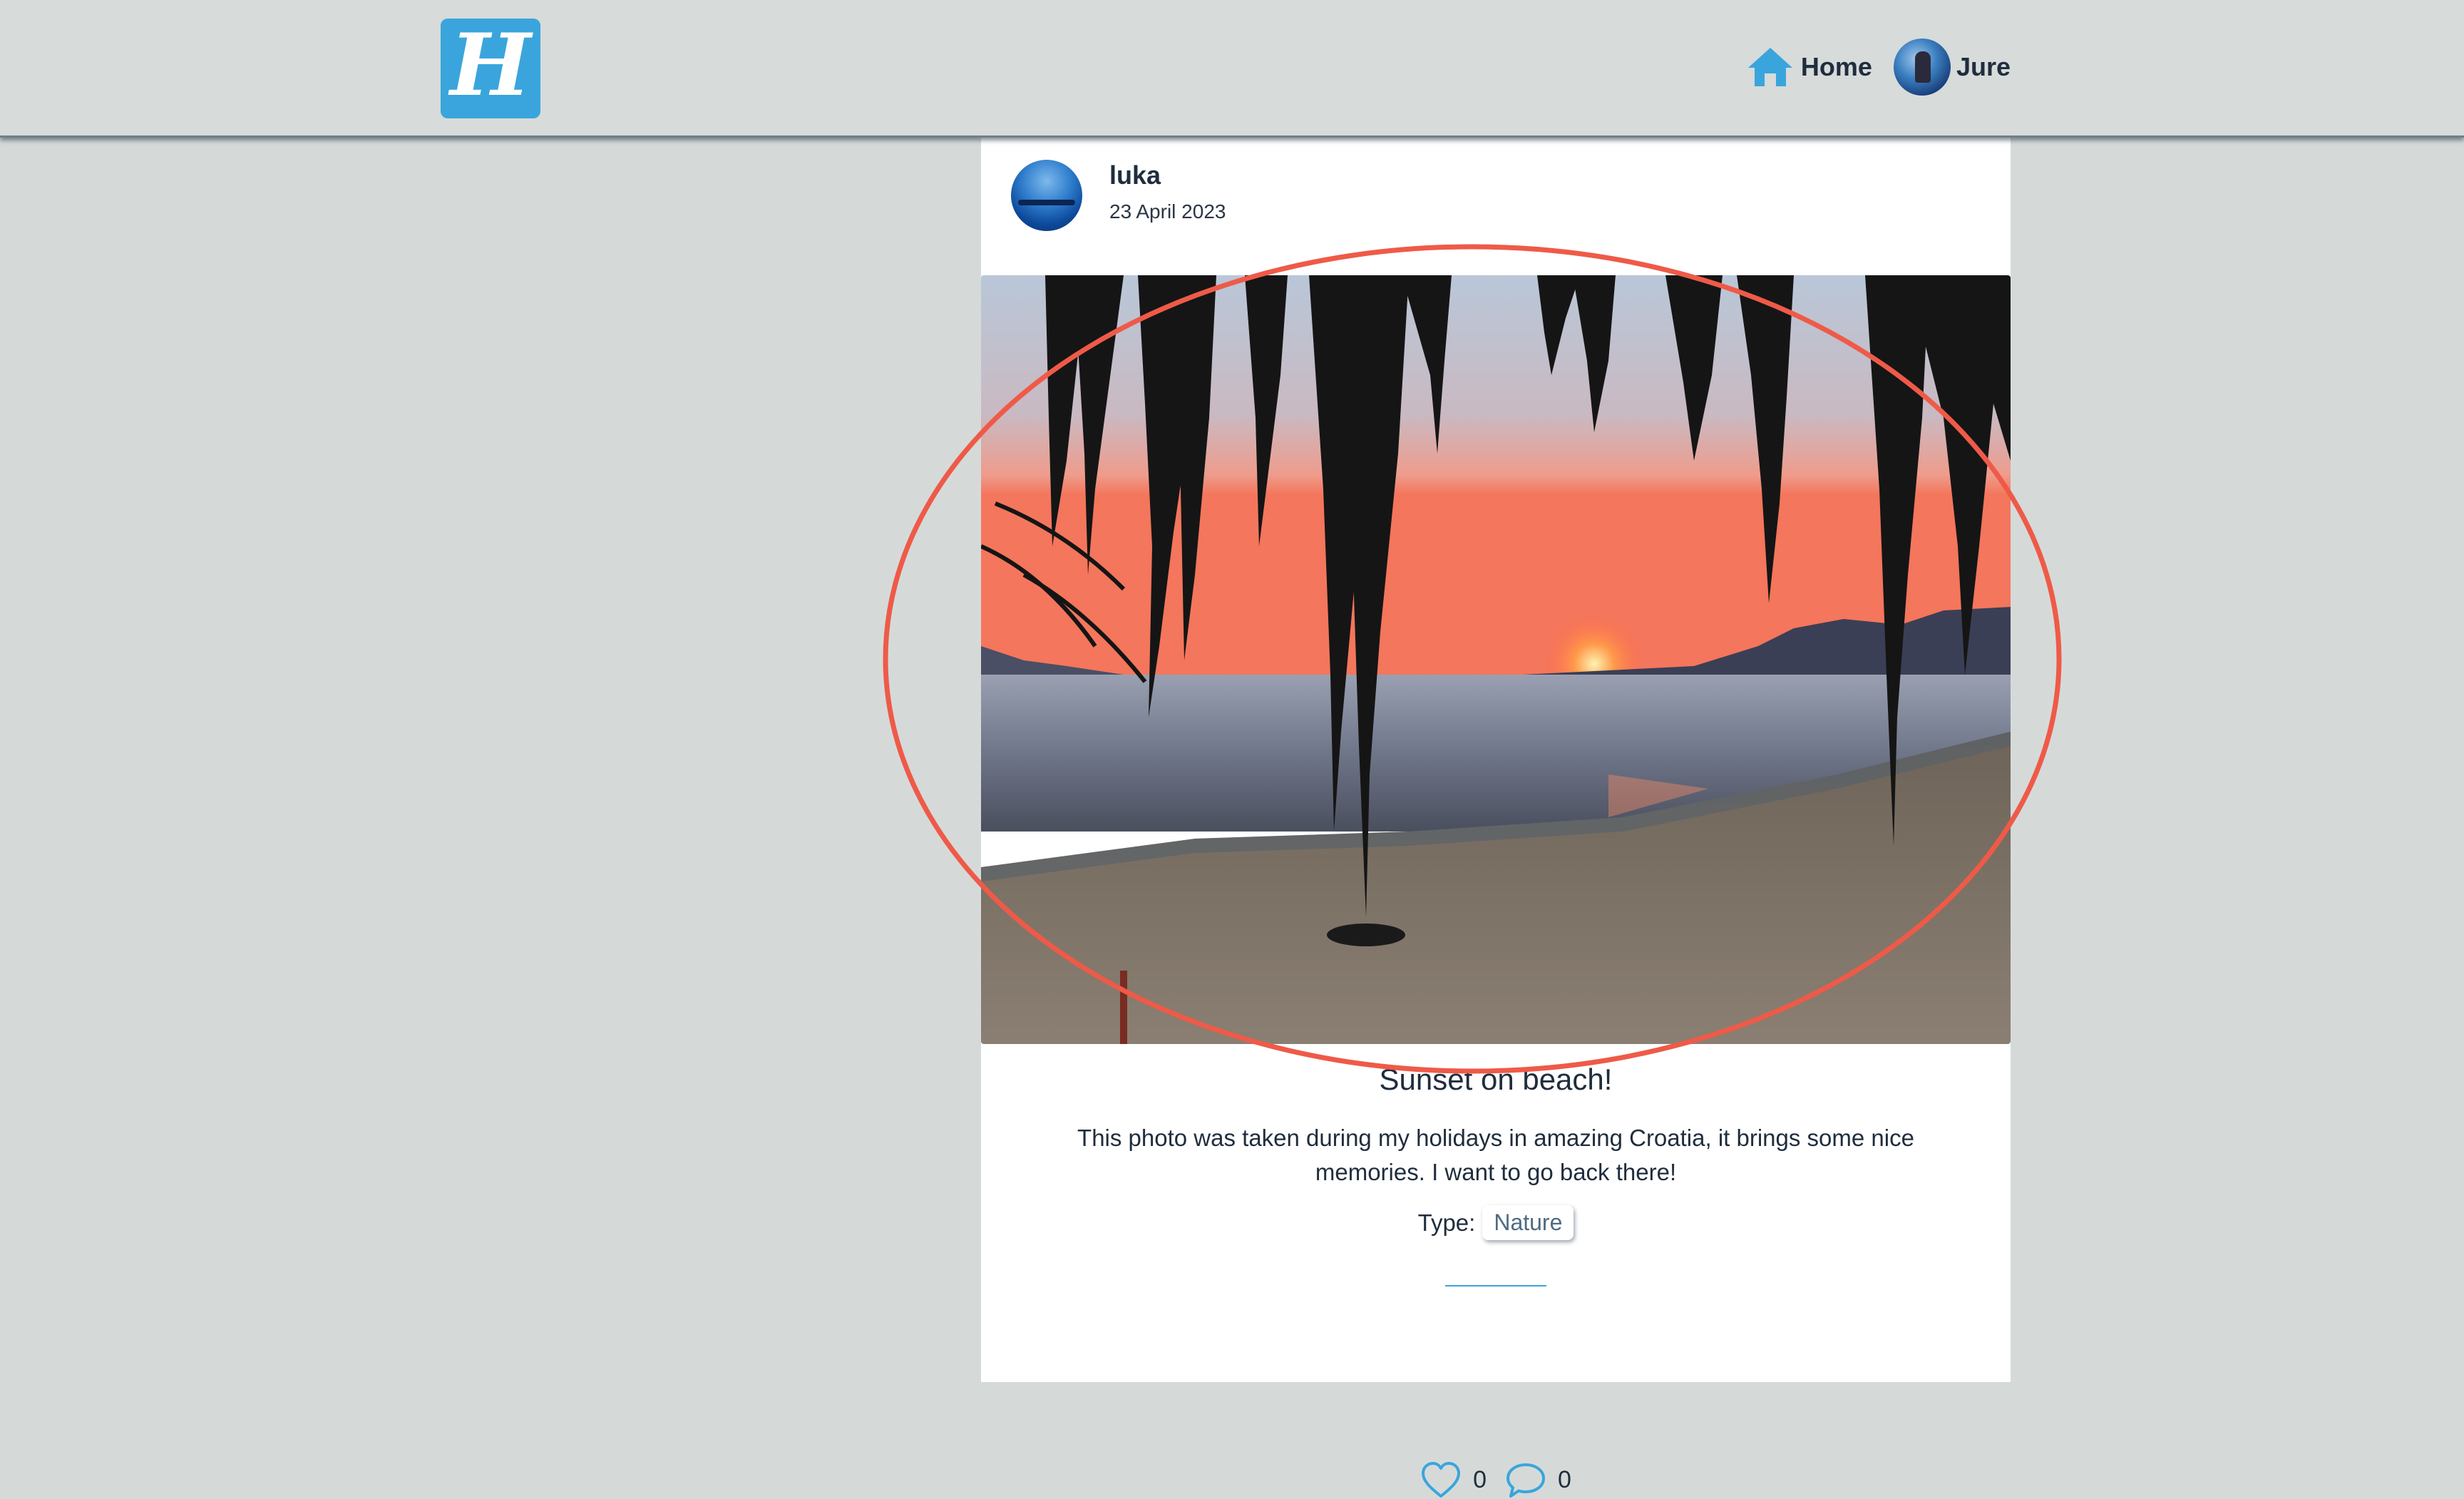 This screenshot has width=2464, height=1499. What do you see at coordinates (1167, 192) in the screenshot?
I see `post-meta: luka 23 April 2023` at bounding box center [1167, 192].